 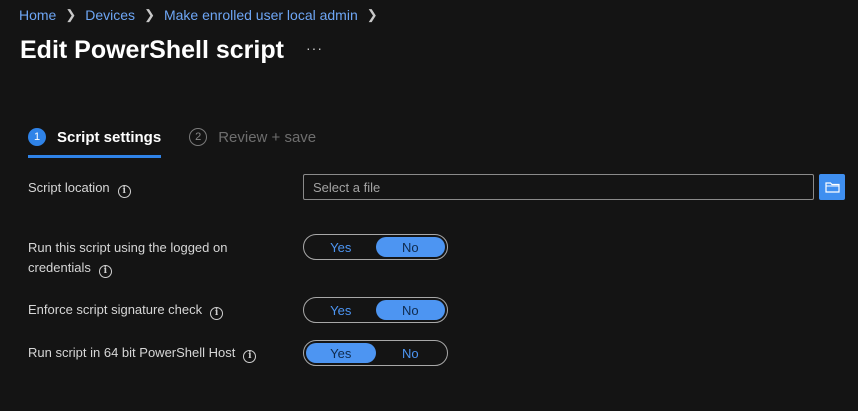 I want to click on run-64bit-toggle: Yes No, so click(x=375, y=353).